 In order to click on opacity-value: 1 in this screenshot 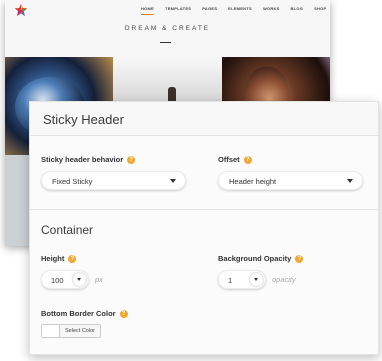, I will do `click(230, 280)`.